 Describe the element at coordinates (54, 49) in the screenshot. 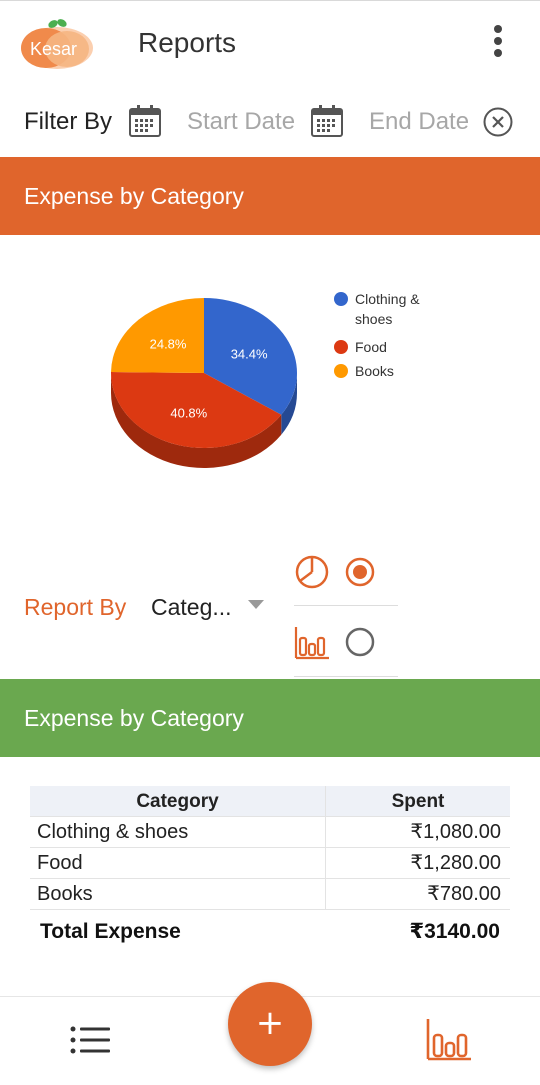

I see `logo-text: Kesar` at that location.